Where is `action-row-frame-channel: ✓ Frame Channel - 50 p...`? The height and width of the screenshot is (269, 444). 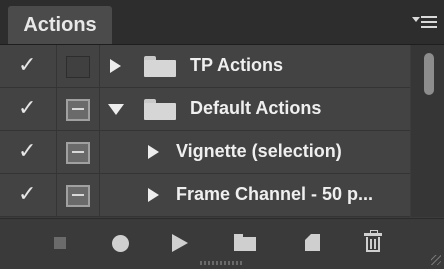 action-row-frame-channel: ✓ Frame Channel - 50 p... is located at coordinates (205, 195).